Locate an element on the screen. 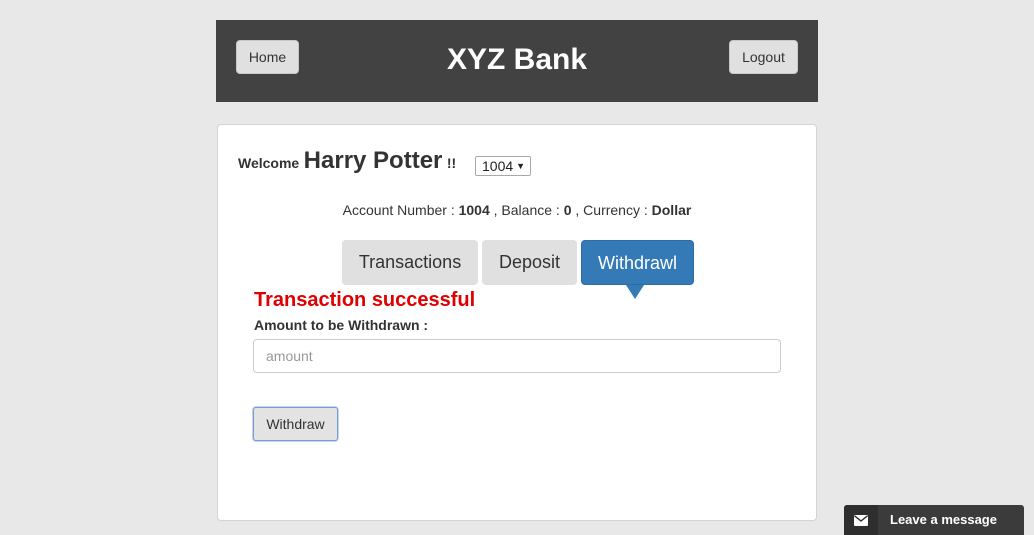 The width and height of the screenshot is (1034, 535). tab-deposit: Deposit is located at coordinates (529, 262).